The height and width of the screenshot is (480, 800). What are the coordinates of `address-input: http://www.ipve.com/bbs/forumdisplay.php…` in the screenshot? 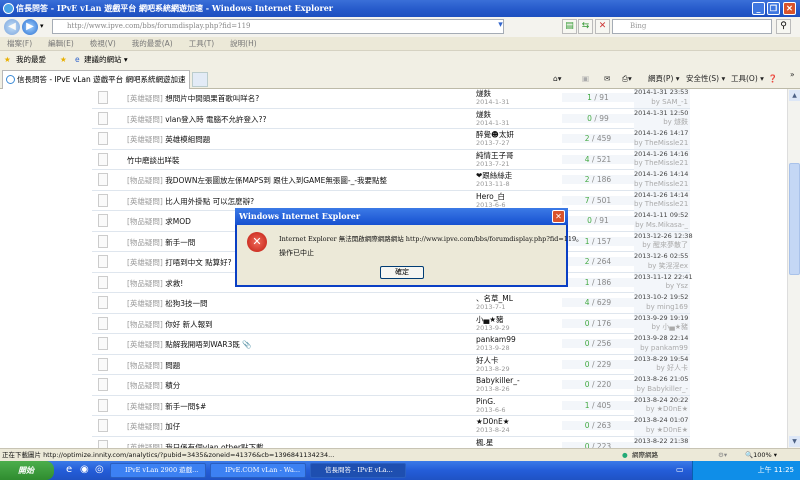 It's located at (278, 26).